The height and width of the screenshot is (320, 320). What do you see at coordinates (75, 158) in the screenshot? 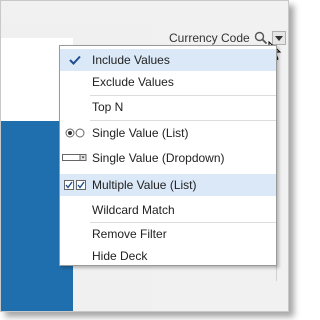
I see `dropdown-list-icon` at bounding box center [75, 158].